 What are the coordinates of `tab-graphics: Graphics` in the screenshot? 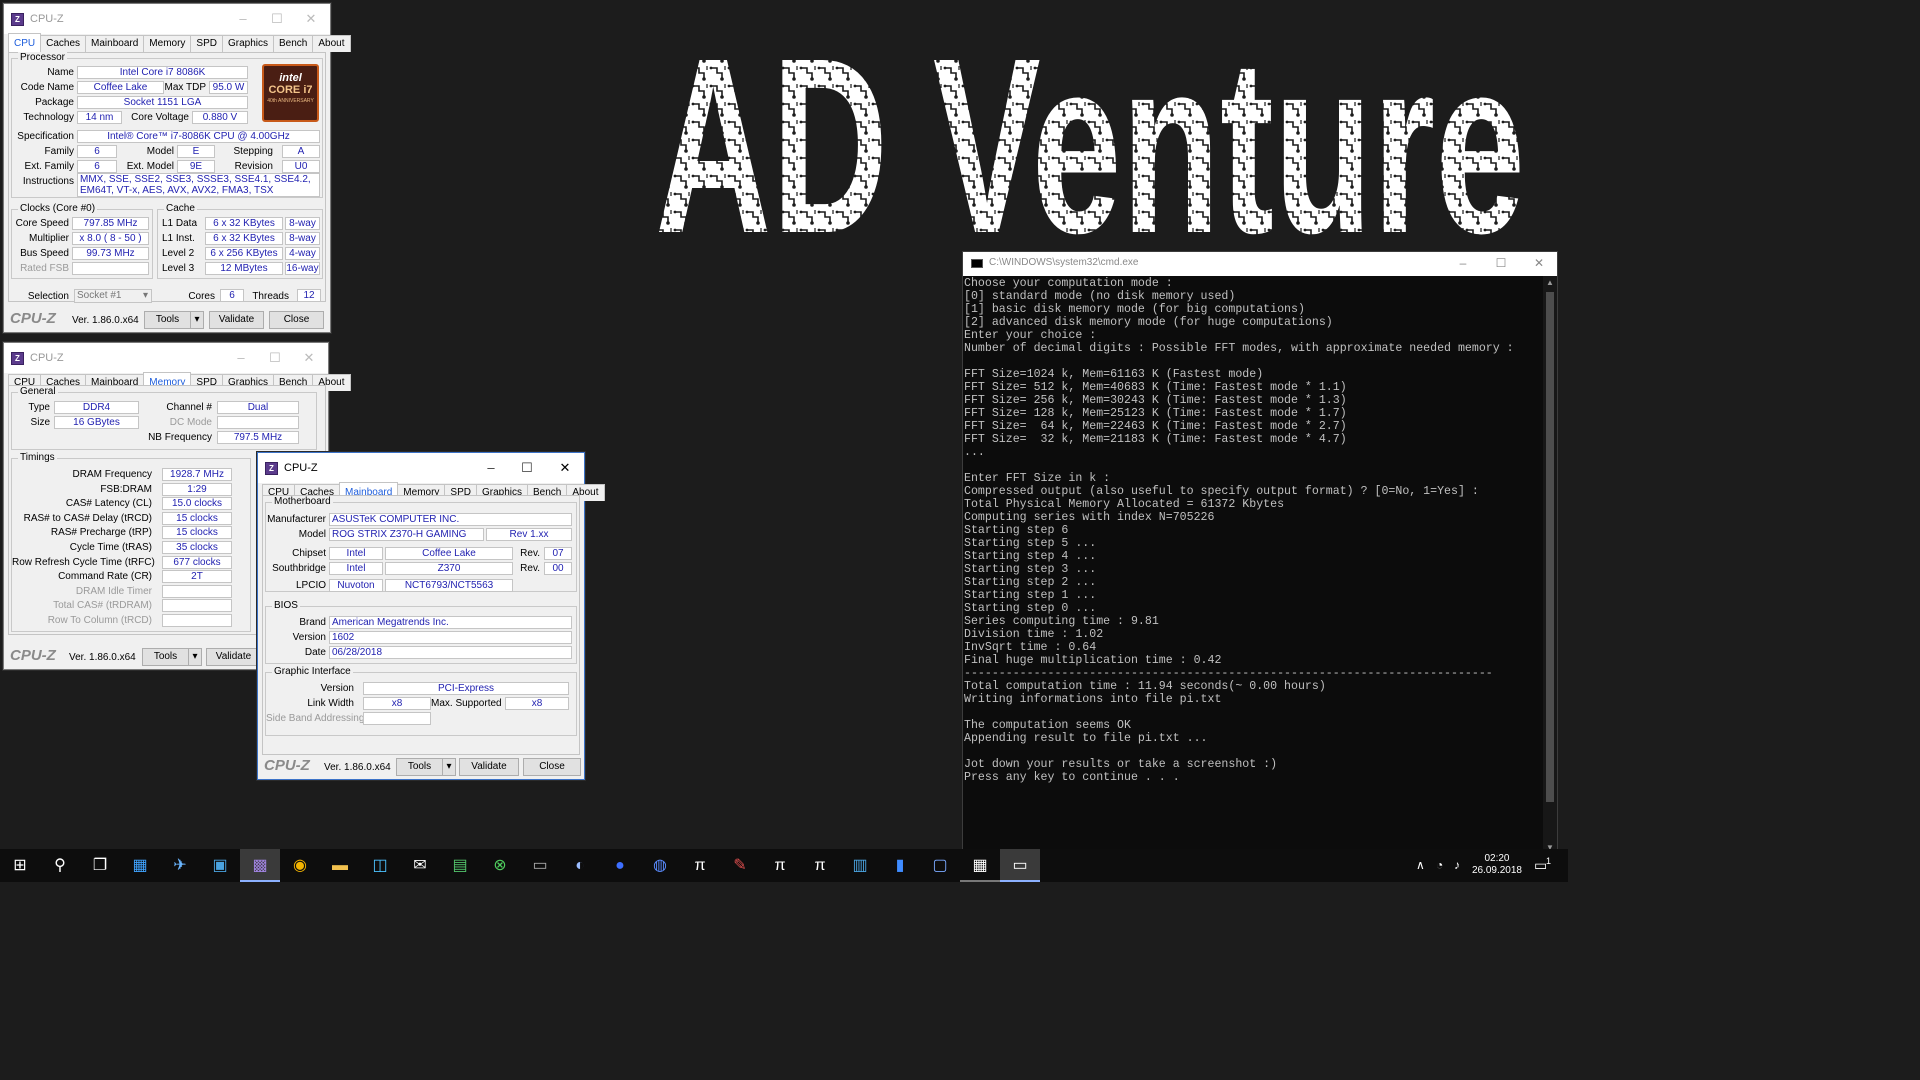 It's located at (247, 43).